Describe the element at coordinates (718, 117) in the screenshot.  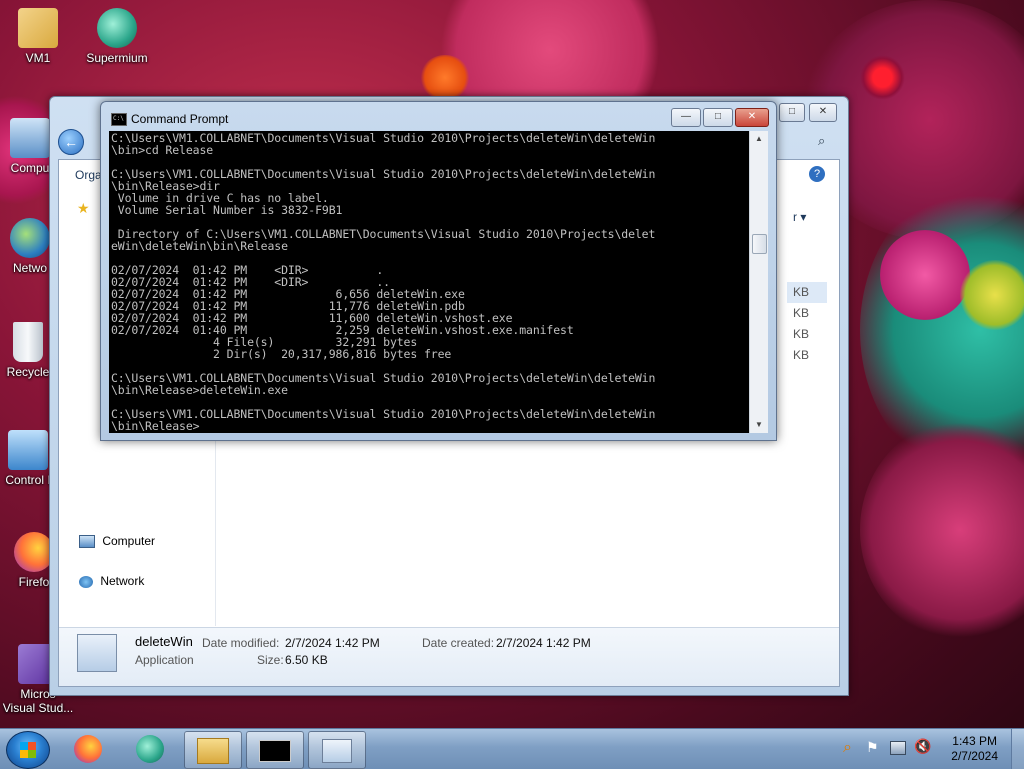
I see `maximize-button: □` at that location.